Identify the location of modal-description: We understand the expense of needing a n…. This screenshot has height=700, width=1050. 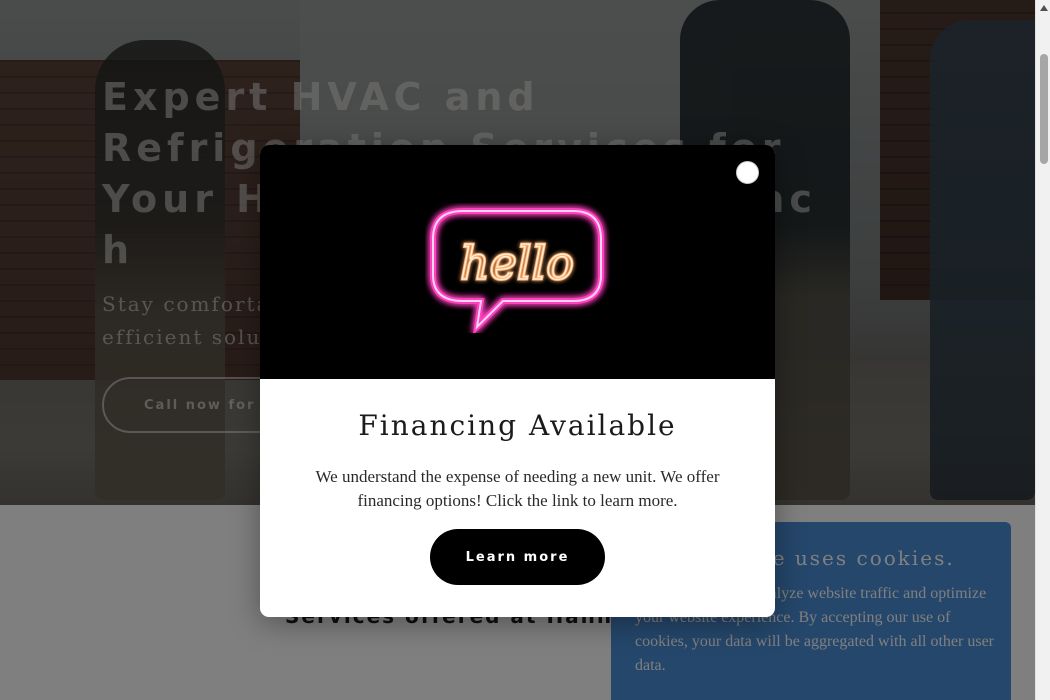
(517, 488).